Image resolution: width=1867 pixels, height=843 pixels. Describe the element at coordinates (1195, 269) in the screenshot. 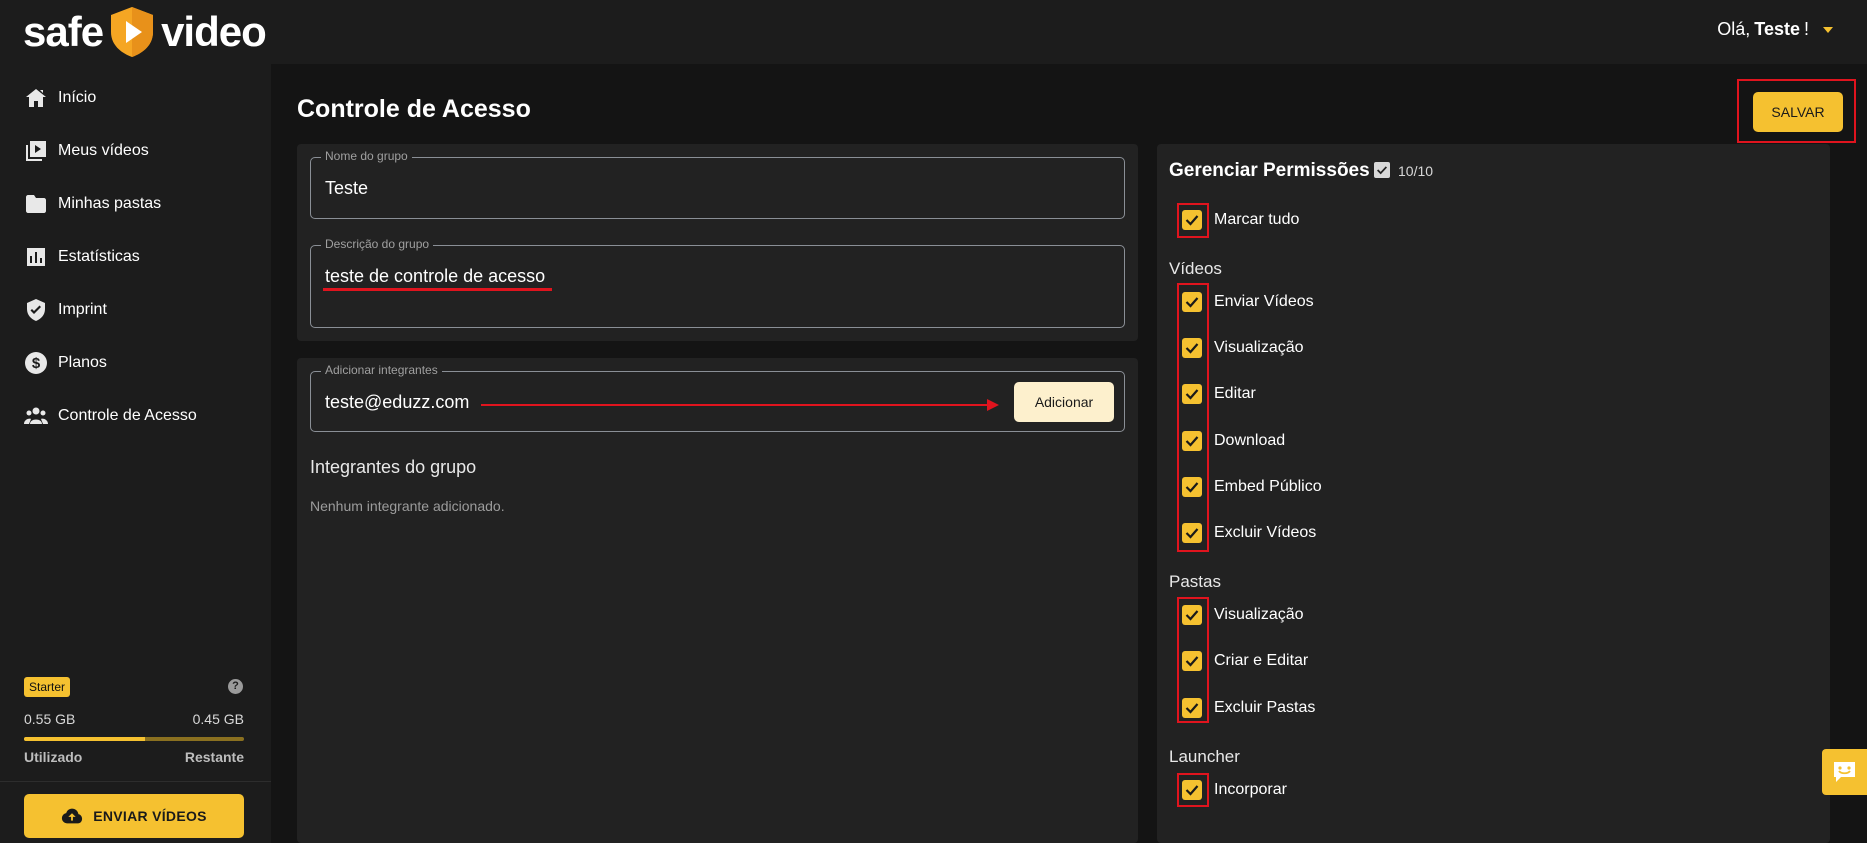

I see `section-videos-label: Vídeos` at that location.